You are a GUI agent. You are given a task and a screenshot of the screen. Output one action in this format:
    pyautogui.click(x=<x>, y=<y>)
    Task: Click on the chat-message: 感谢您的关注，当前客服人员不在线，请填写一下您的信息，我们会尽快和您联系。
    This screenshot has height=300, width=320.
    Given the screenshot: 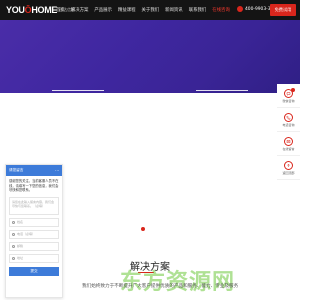 What is the action you would take?
    pyautogui.click(x=34, y=186)
    